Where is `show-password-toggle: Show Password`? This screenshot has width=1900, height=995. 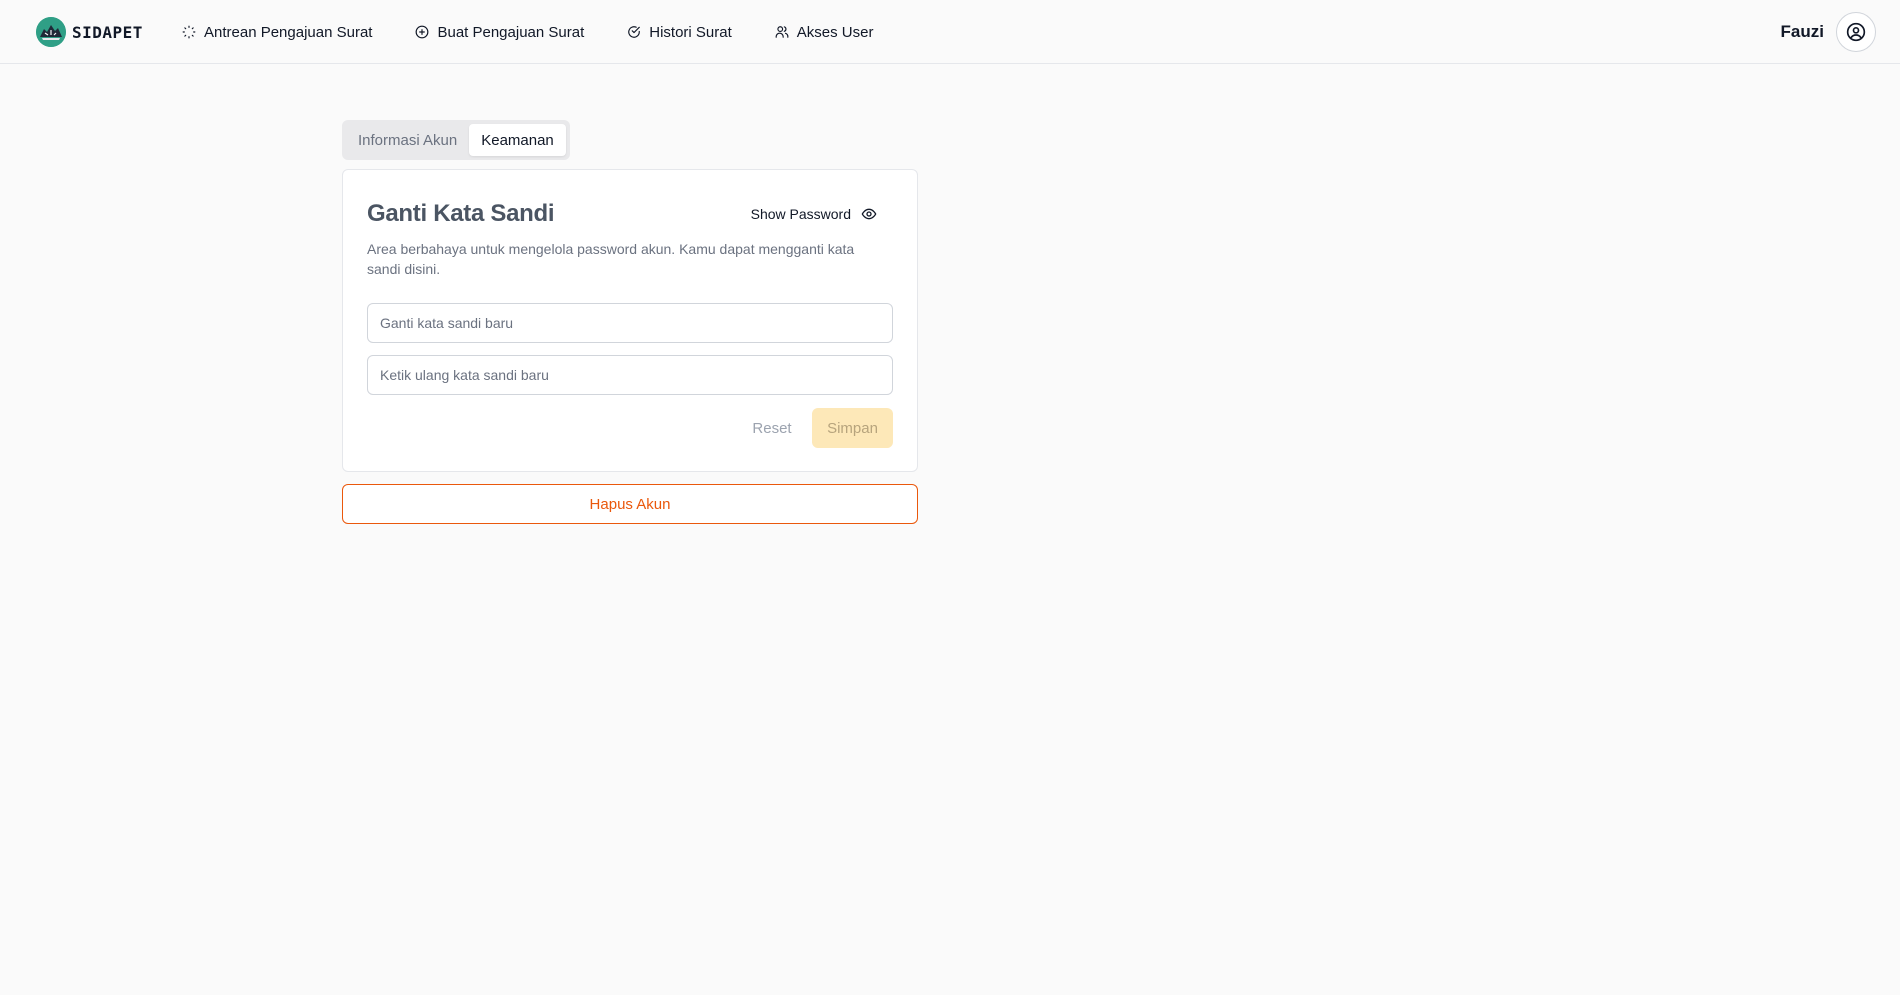
show-password-toggle: Show Password is located at coordinates (814, 214).